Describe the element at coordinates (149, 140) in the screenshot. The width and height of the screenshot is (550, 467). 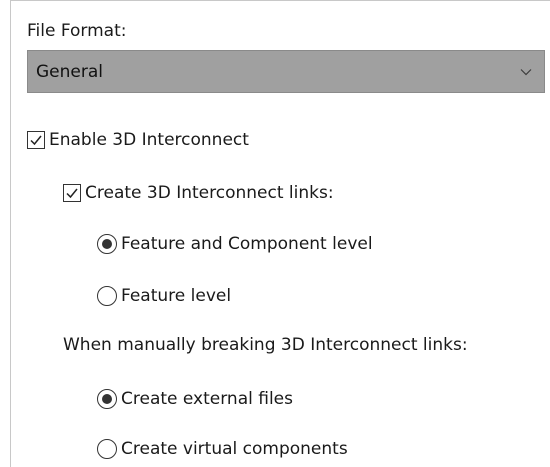
I see `enable-3d-interconnect-label: Enable 3D Interconnect` at that location.